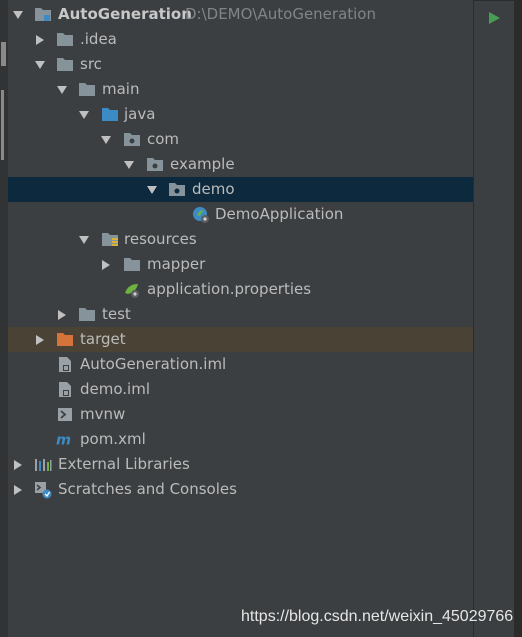  I want to click on tree-row-demo: demo, so click(240, 189).